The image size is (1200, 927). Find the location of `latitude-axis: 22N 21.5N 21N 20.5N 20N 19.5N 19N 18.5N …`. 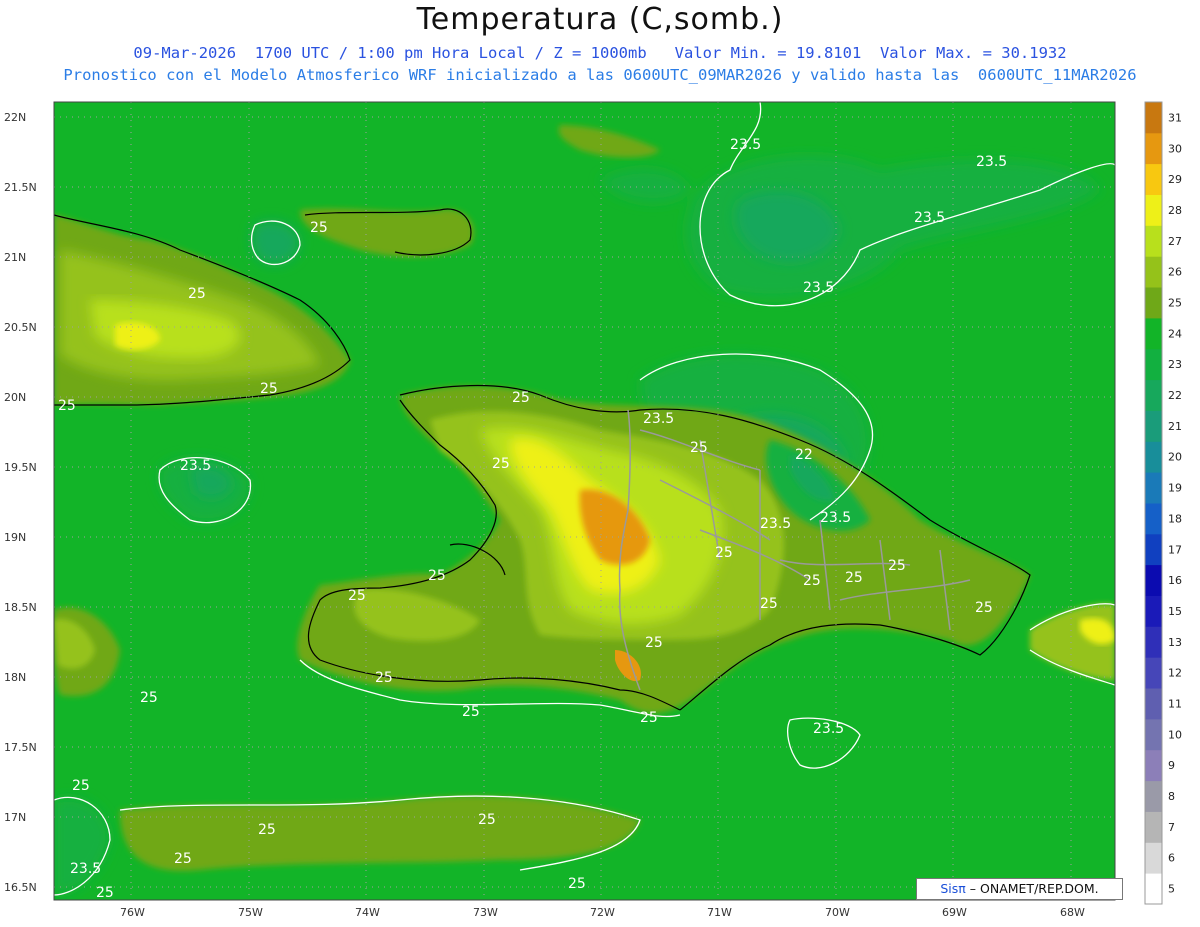

latitude-axis: 22N 21.5N 21N 20.5N 20N 19.5N 19N 18.5N … is located at coordinates (20, 502).